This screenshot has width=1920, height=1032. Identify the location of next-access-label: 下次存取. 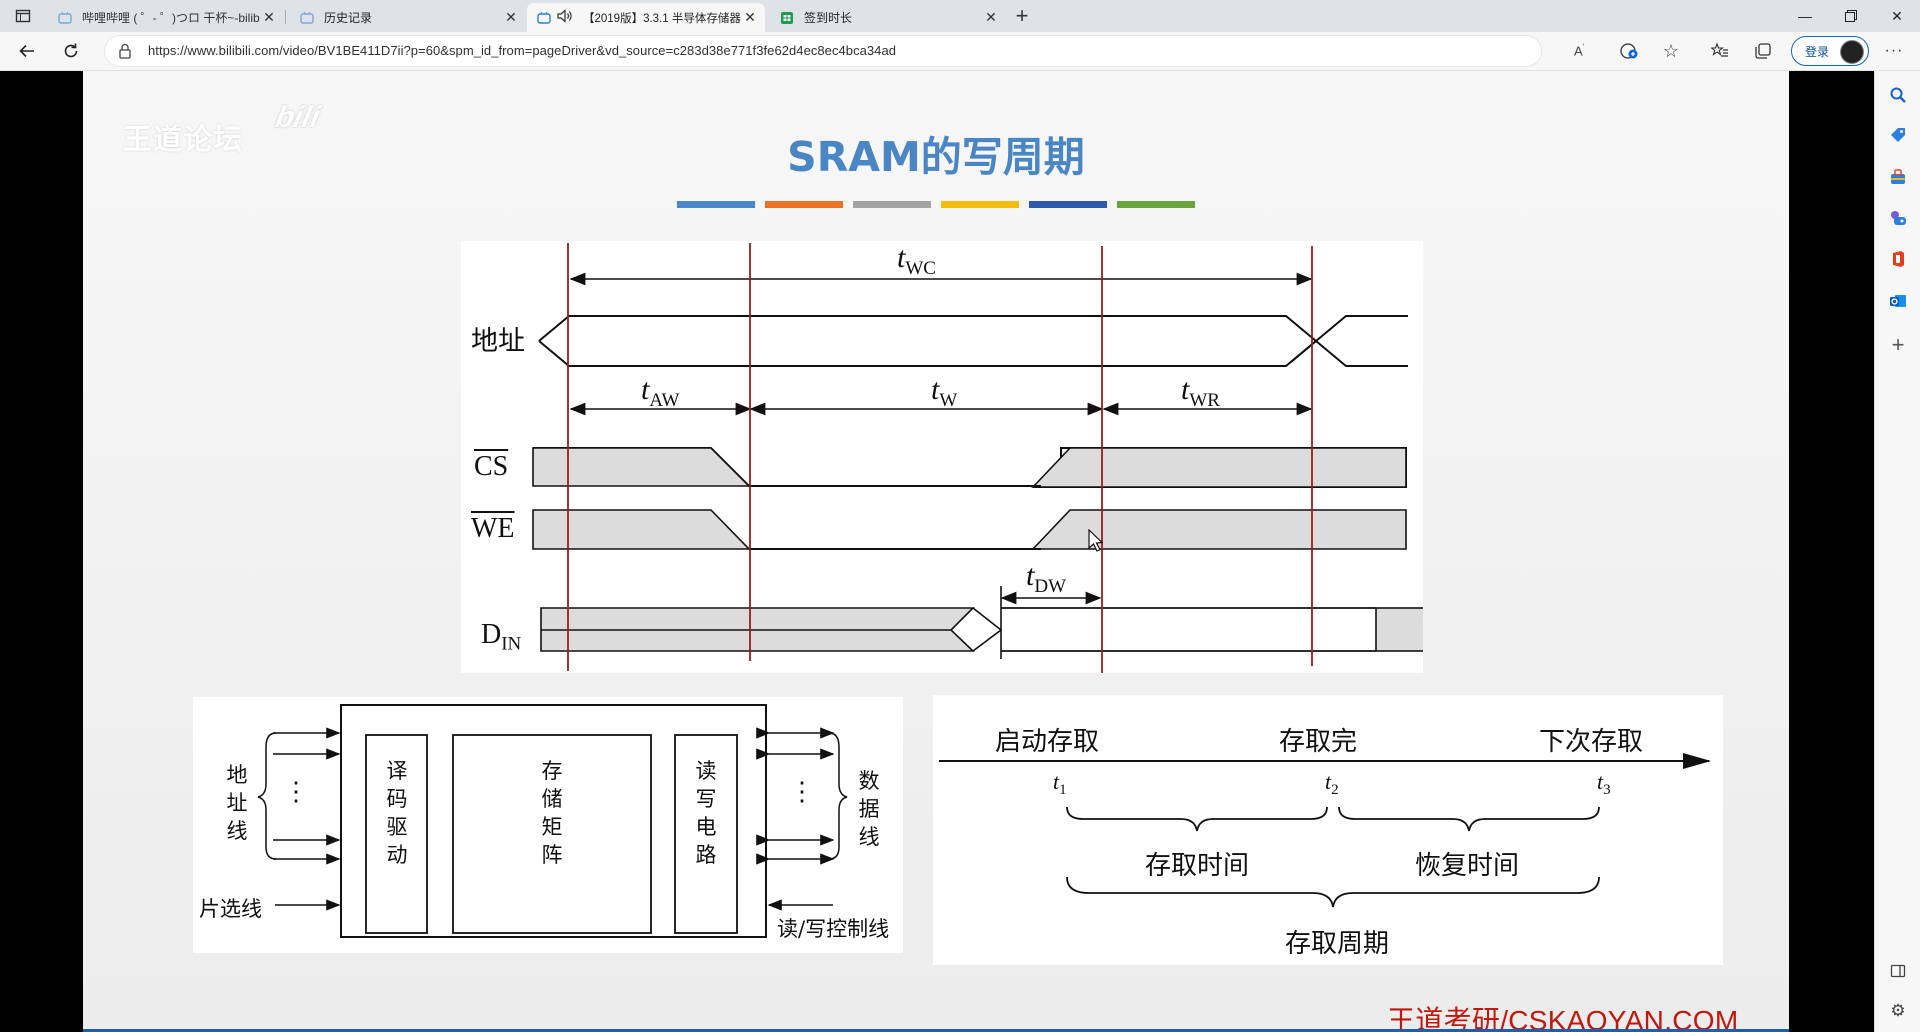
(1591, 742).